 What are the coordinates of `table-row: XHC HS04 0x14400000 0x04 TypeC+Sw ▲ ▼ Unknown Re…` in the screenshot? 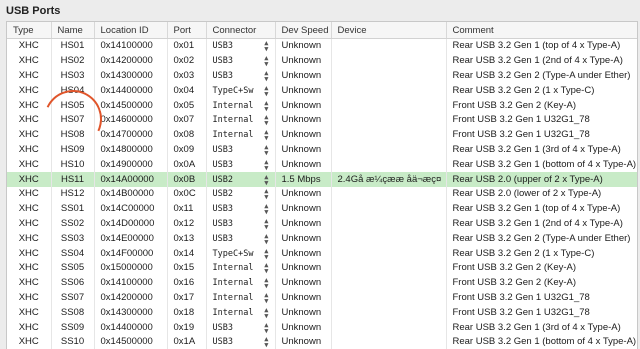 It's located at (322, 91).